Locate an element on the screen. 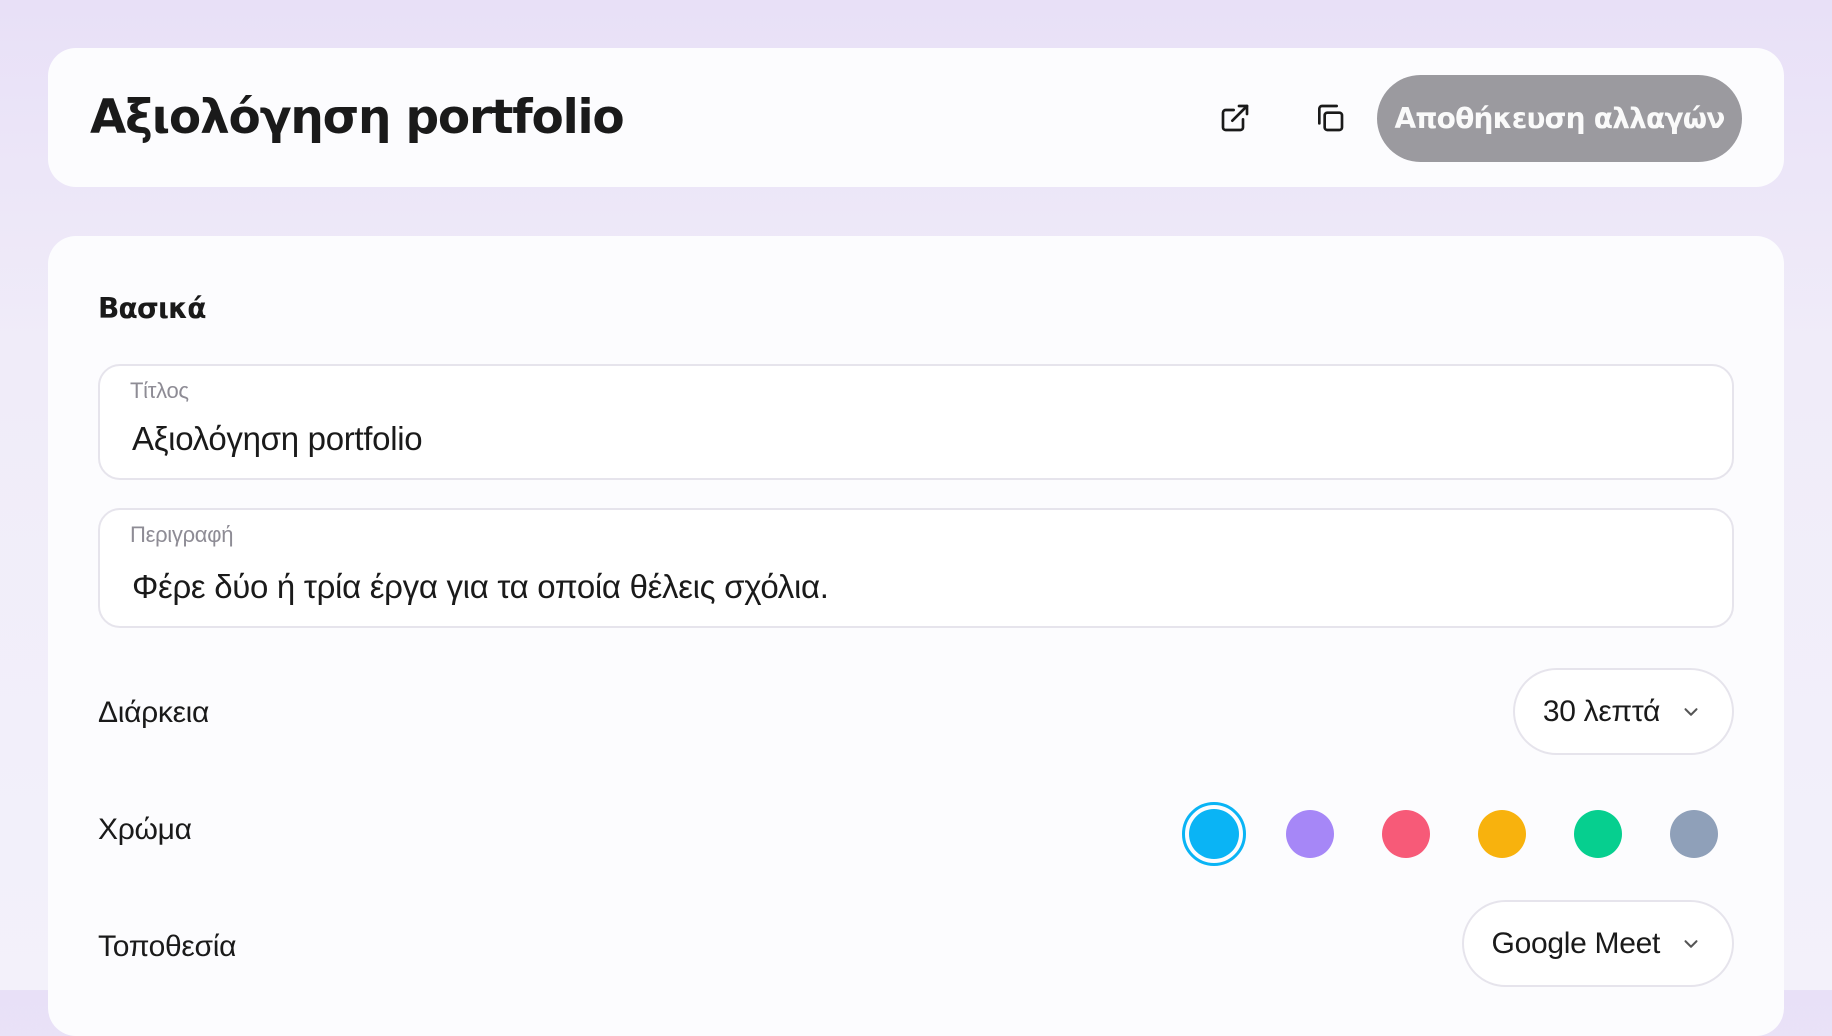 The width and height of the screenshot is (1832, 1036). duration-select: 30 λεπτά is located at coordinates (1623, 711).